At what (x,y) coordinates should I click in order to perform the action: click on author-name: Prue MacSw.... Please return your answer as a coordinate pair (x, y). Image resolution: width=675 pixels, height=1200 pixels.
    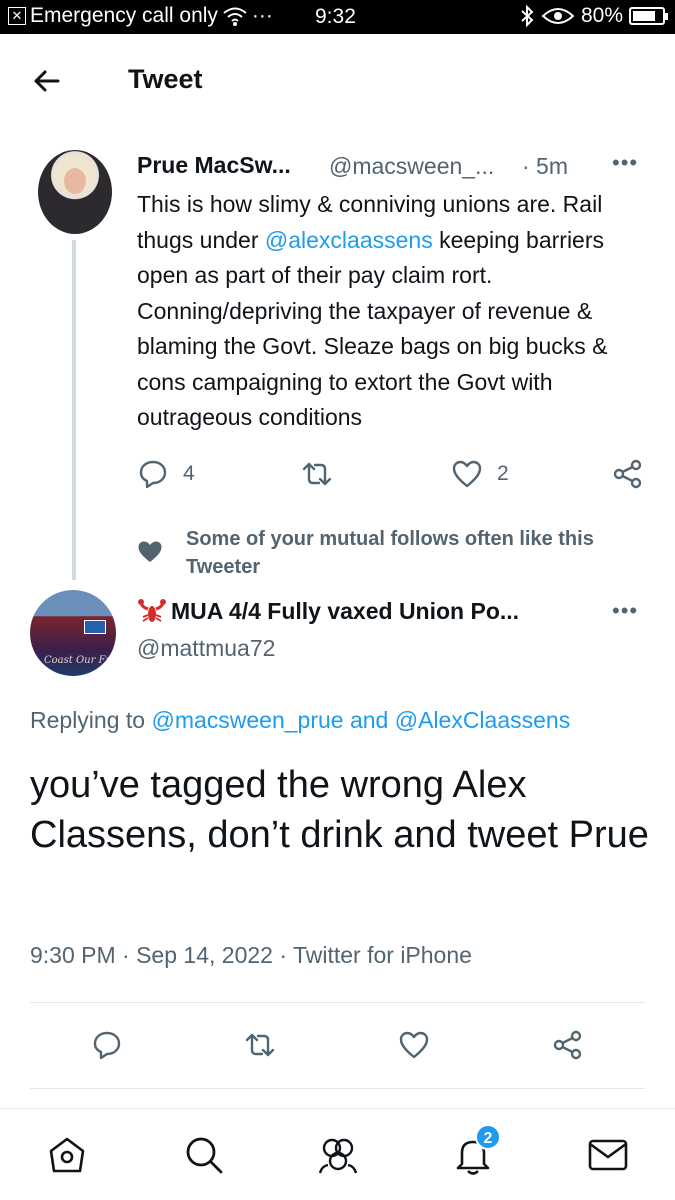
    Looking at the image, I should click on (214, 165).